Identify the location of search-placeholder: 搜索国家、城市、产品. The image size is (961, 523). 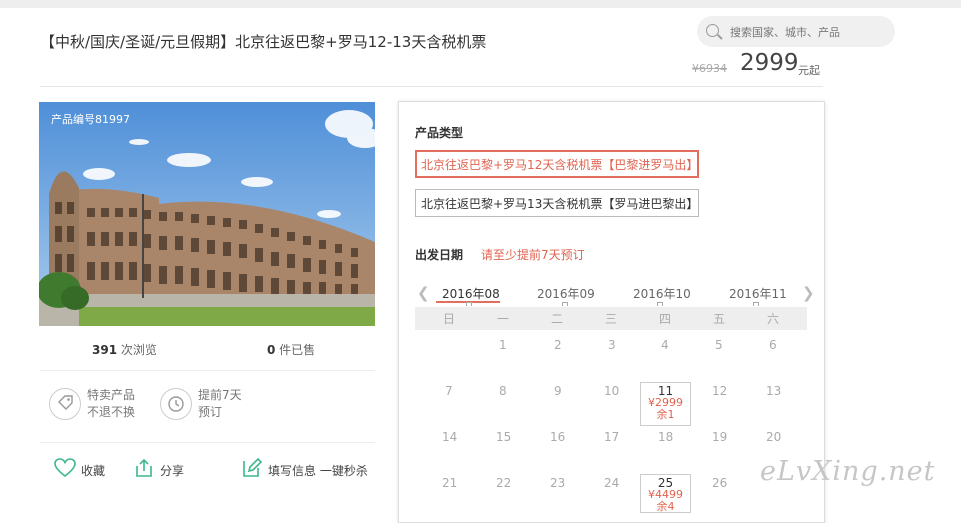
(785, 32).